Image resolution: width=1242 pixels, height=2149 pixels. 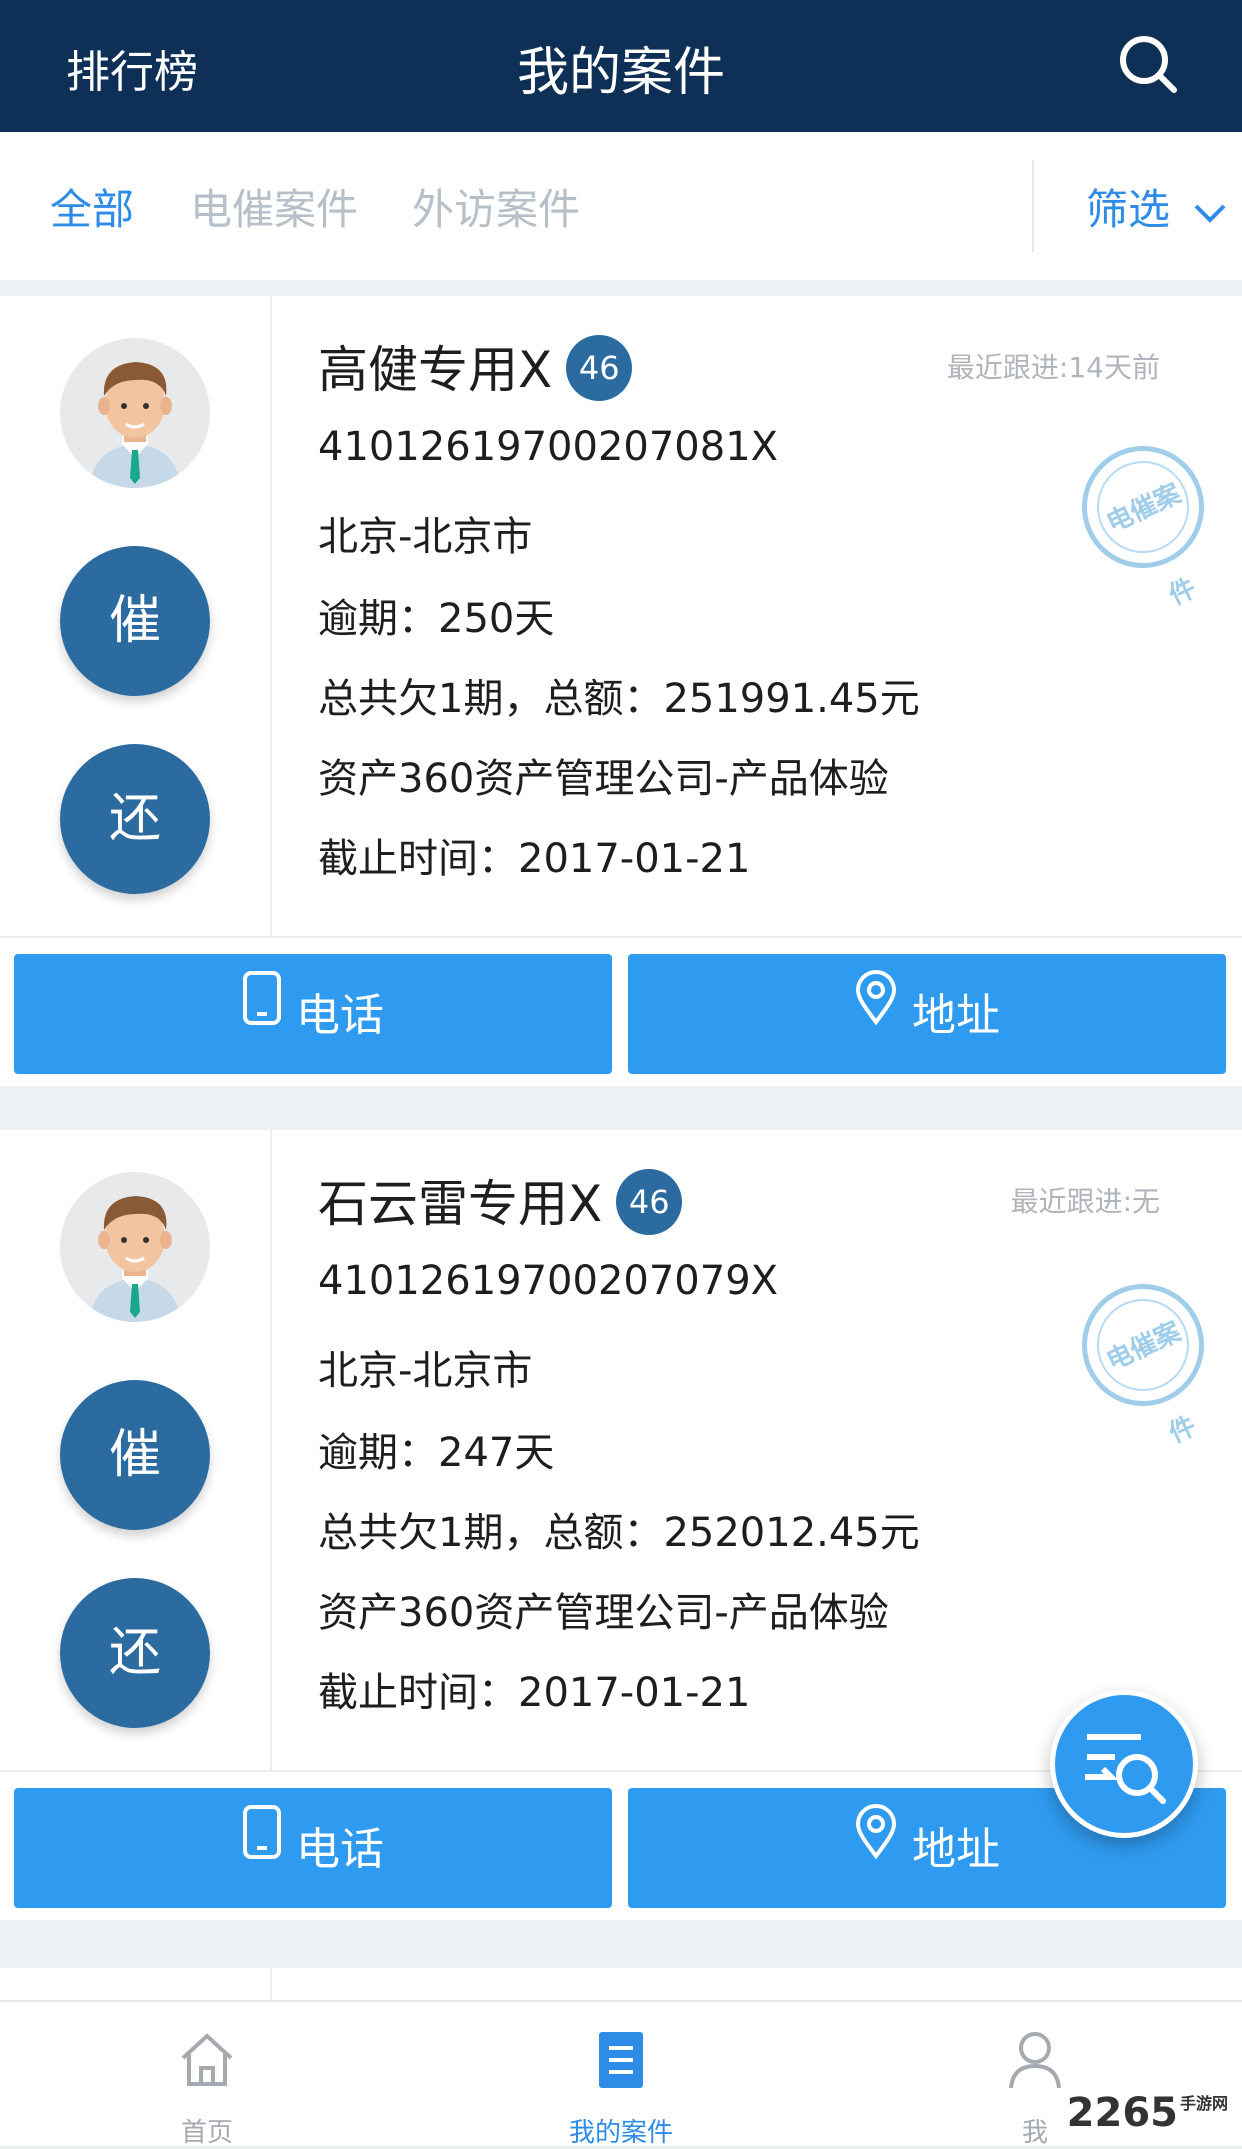 What do you see at coordinates (620, 2133) in the screenshot?
I see `nav-my-cases-label: 我的案件` at bounding box center [620, 2133].